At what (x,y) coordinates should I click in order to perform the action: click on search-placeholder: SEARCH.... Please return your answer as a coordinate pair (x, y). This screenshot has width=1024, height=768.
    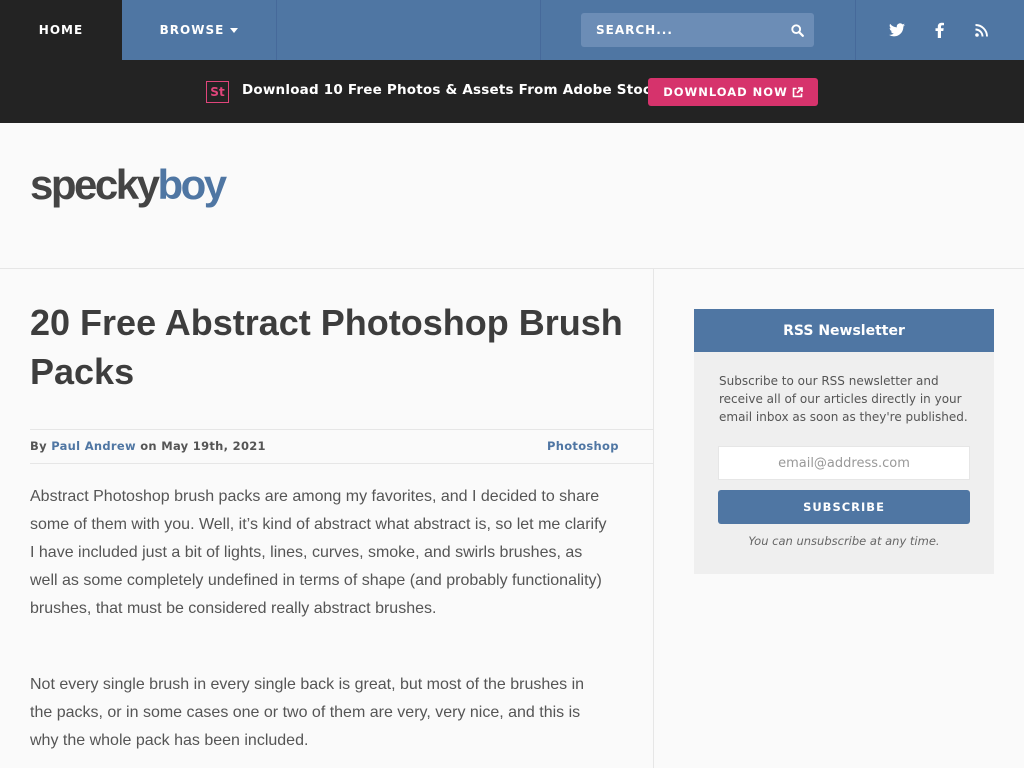
    Looking at the image, I should click on (634, 30).